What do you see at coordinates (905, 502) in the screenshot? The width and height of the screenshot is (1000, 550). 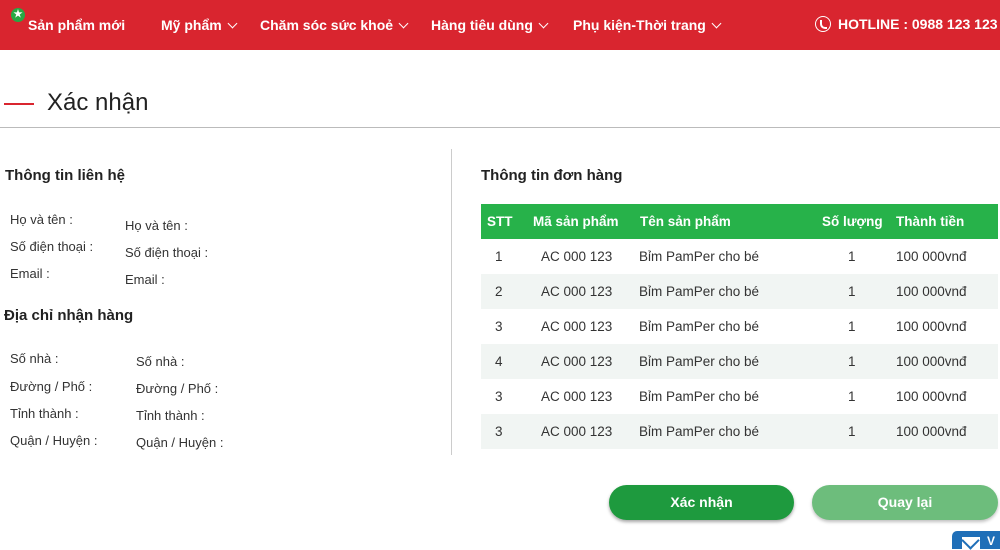 I see `back-button: Quay lại` at bounding box center [905, 502].